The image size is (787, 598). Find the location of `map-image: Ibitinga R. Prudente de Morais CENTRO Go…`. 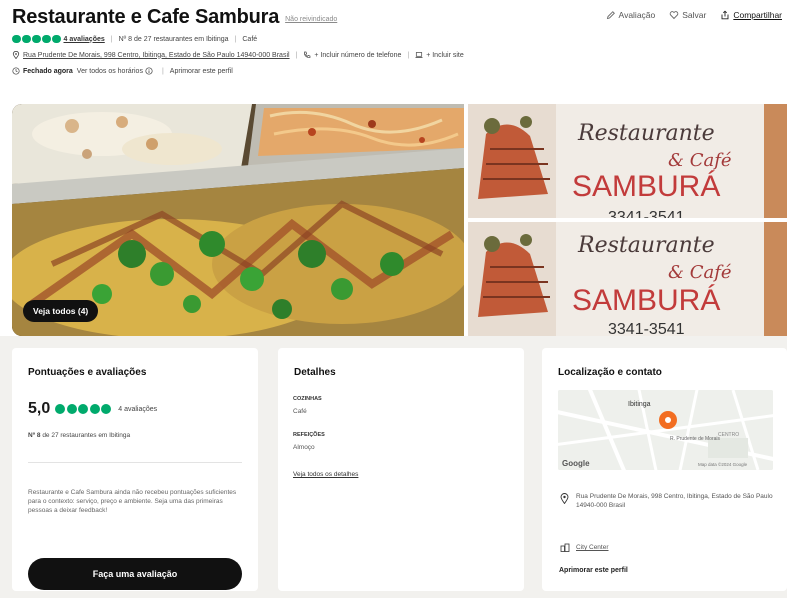

map-image: Ibitinga R. Prudente de Morais CENTRO Go… is located at coordinates (665, 430).